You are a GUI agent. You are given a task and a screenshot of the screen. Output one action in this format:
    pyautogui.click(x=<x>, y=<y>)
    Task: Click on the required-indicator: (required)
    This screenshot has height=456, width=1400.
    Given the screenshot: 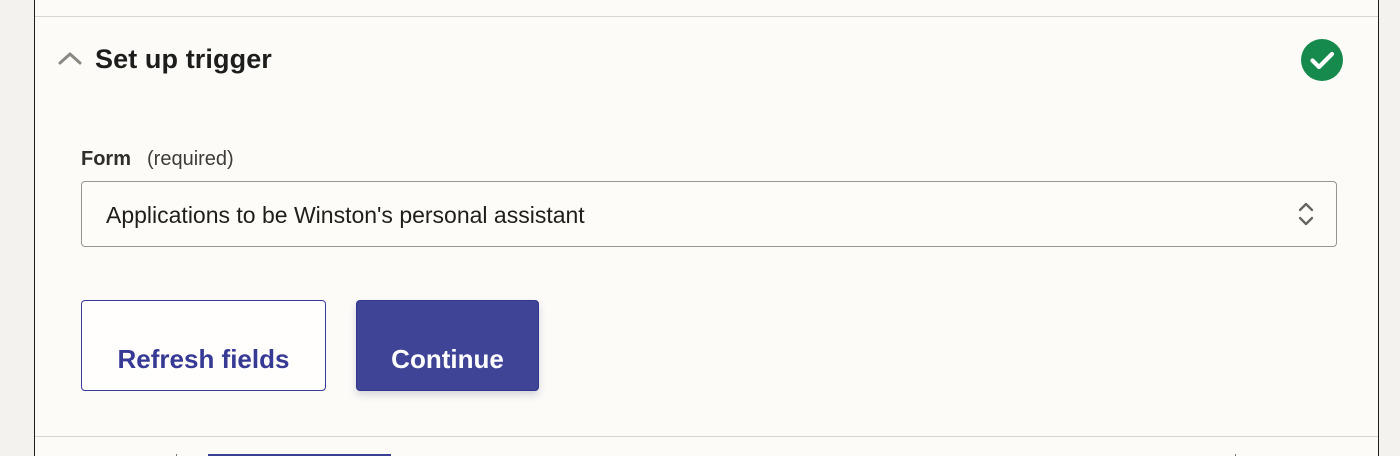 What is the action you would take?
    pyautogui.click(x=190, y=158)
    